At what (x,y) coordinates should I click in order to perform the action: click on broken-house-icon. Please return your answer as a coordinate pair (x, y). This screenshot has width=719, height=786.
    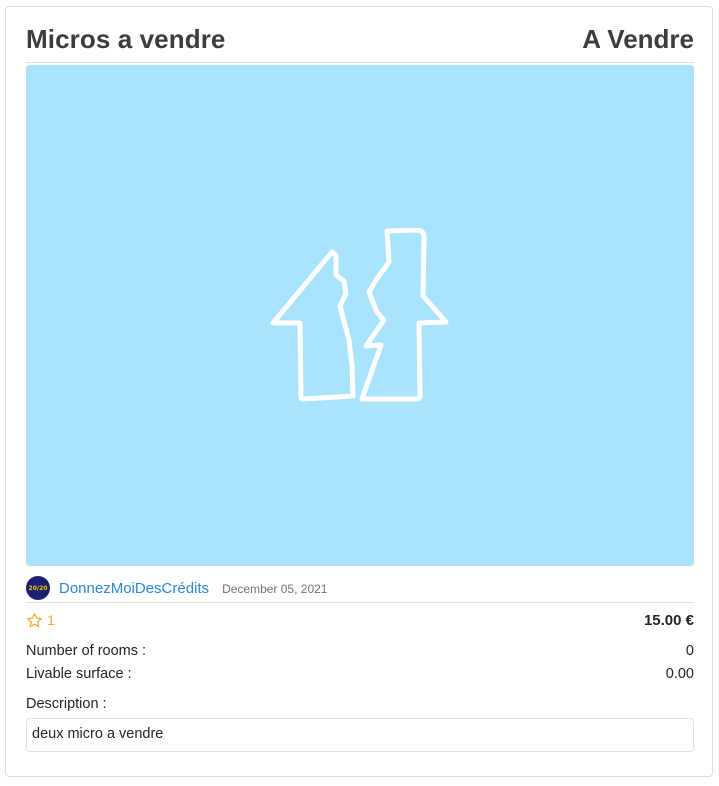
    Looking at the image, I should click on (359, 315).